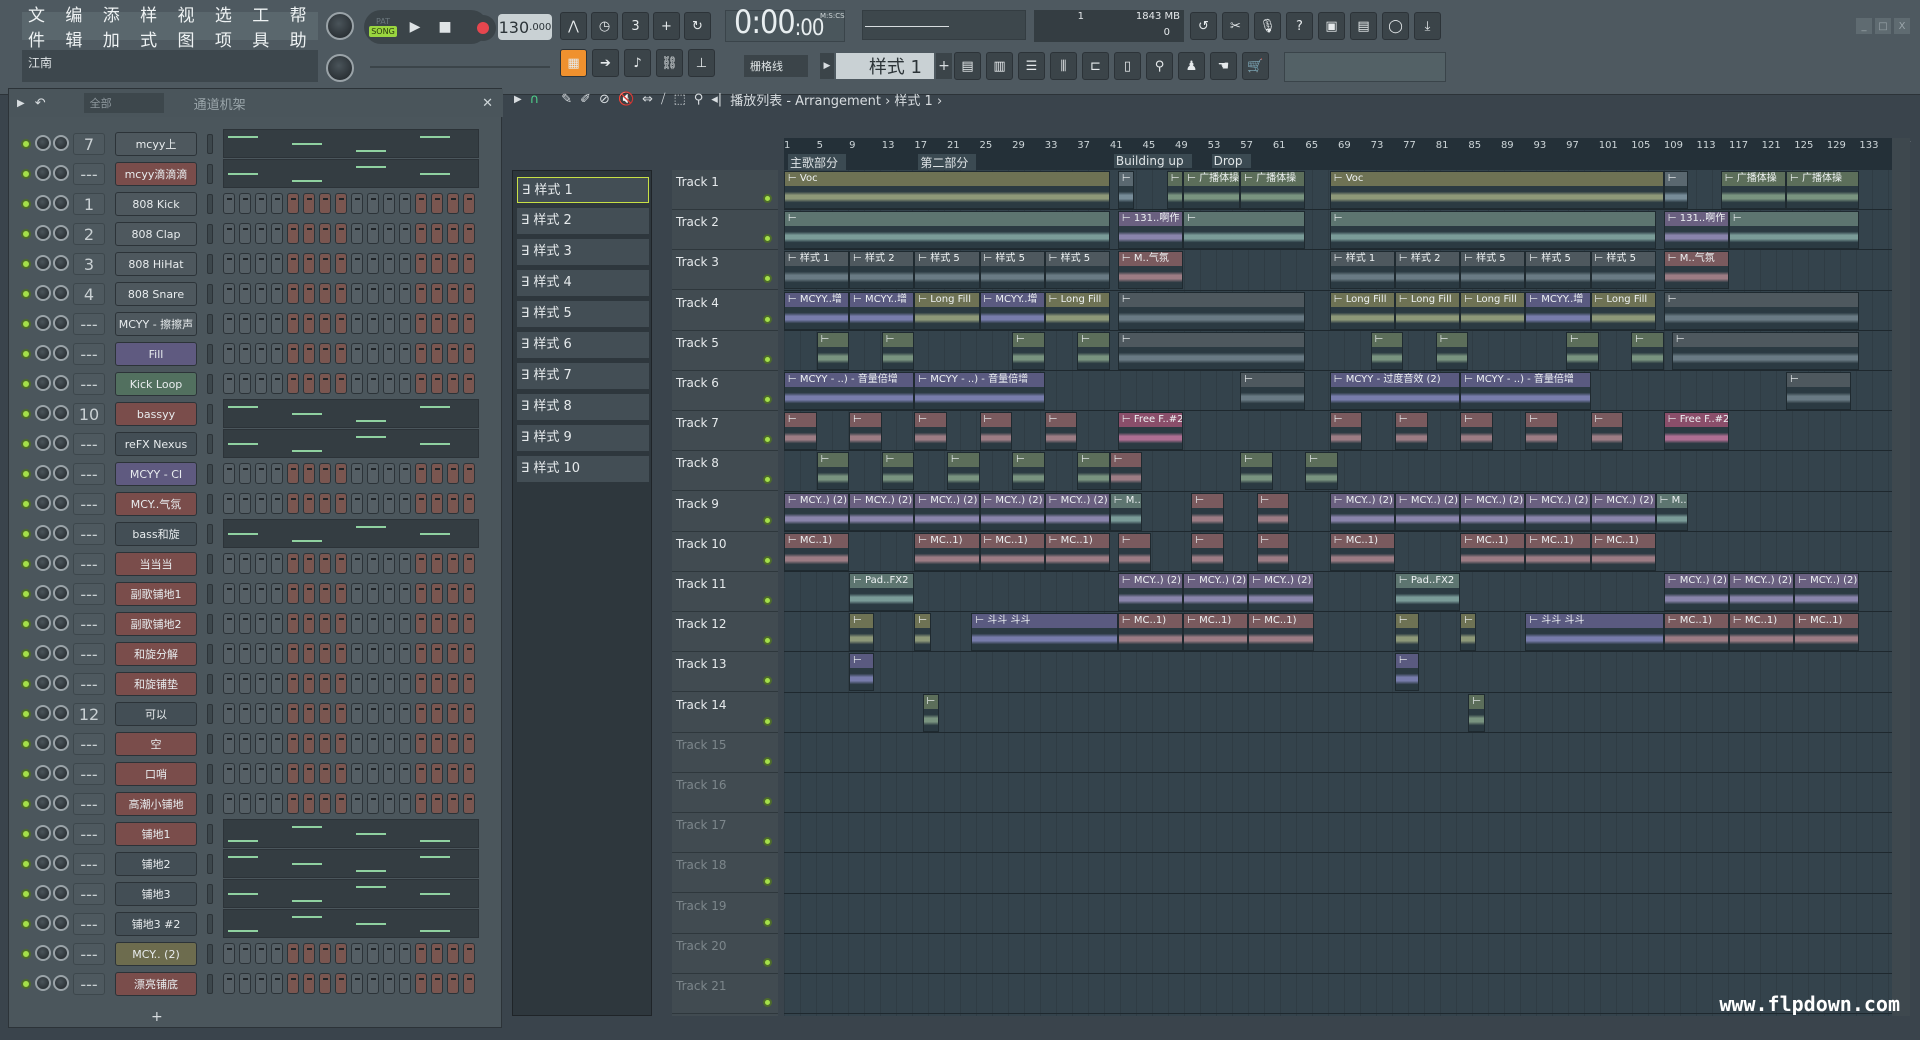 The image size is (1920, 1040). Describe the element at coordinates (21, 103) in the screenshot. I see `rack-menu-icon: ▶` at that location.